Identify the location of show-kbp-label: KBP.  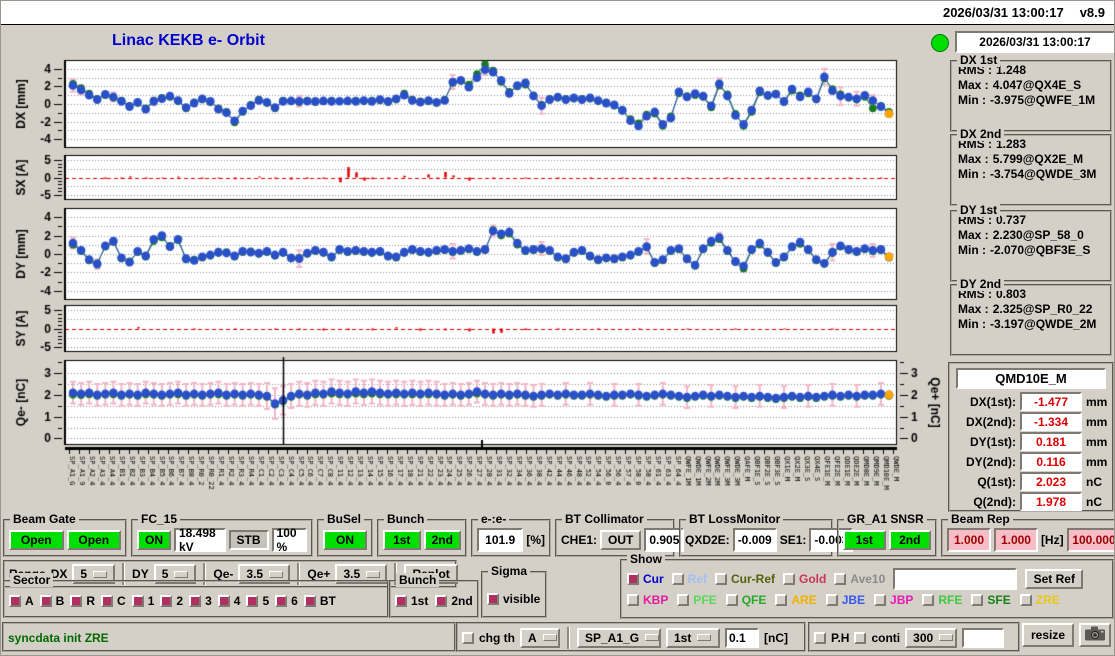
(656, 600).